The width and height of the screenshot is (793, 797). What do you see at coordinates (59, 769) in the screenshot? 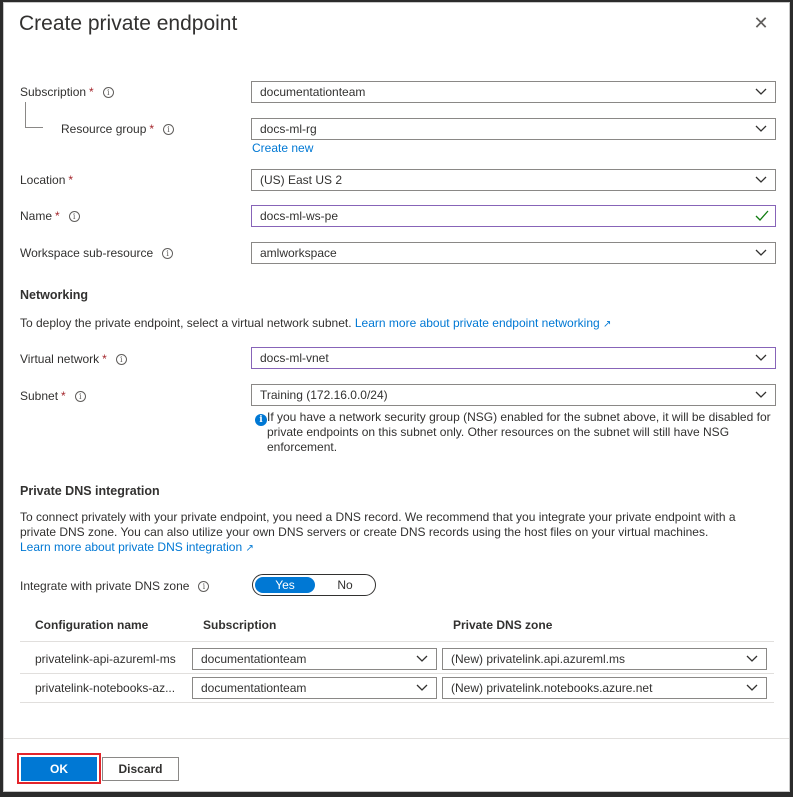
I see `ok-button: OK` at bounding box center [59, 769].